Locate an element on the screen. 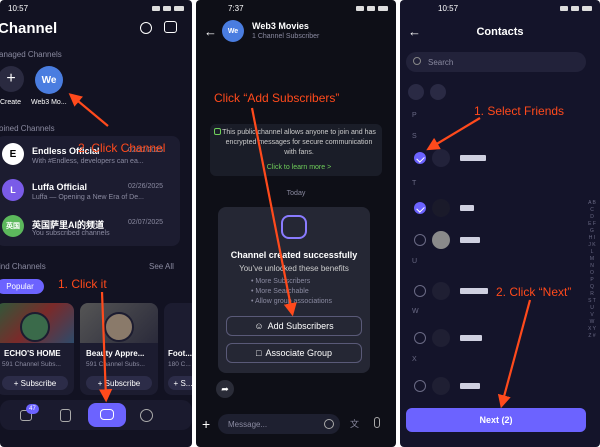 The height and width of the screenshot is (447, 600). compass-icon is located at coordinates (146, 28).